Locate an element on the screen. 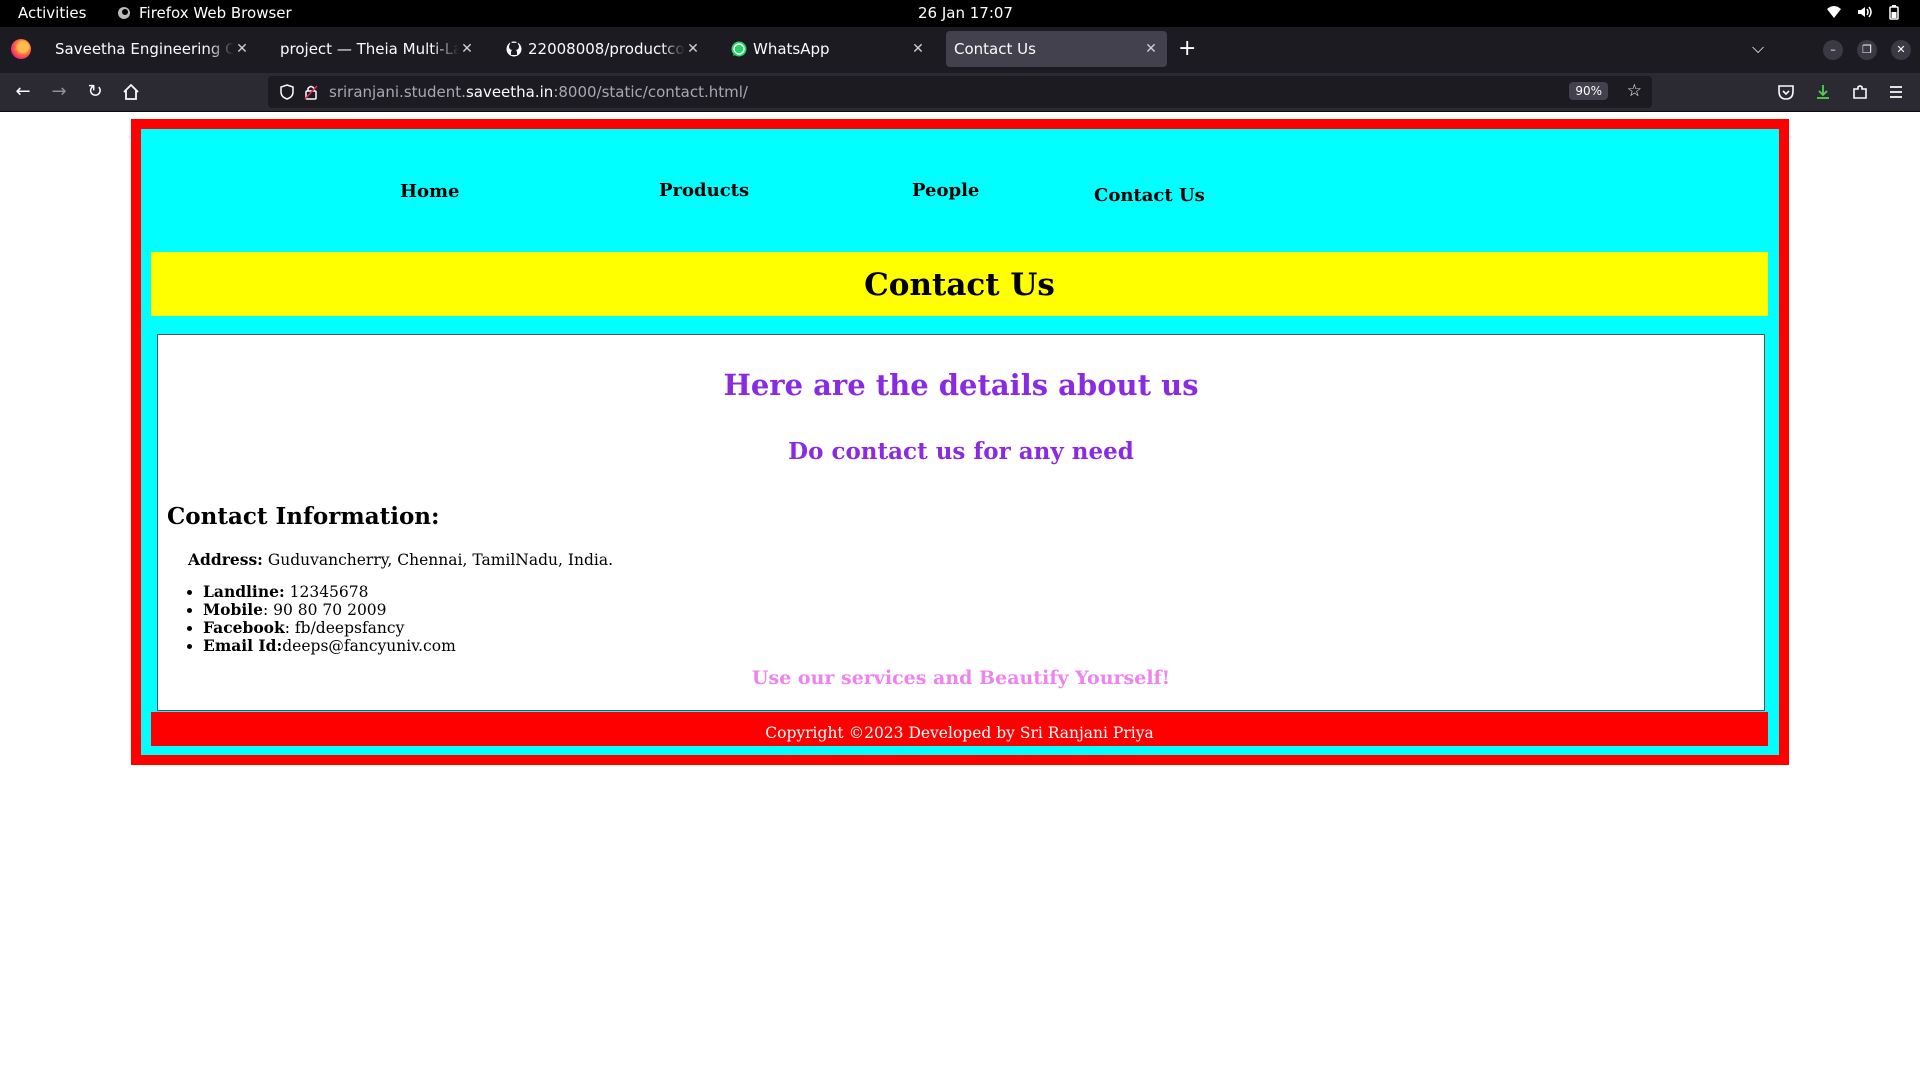 The image size is (1920, 1080). tab-label: 22008008/productcompany is located at coordinates (606, 49).